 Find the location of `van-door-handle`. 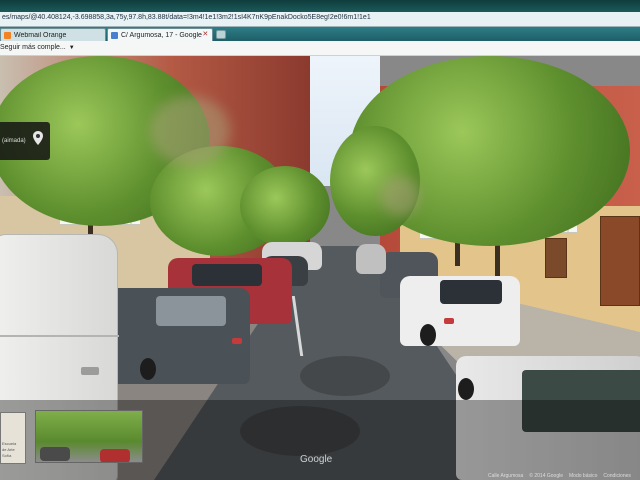

van-door-handle is located at coordinates (90, 371).